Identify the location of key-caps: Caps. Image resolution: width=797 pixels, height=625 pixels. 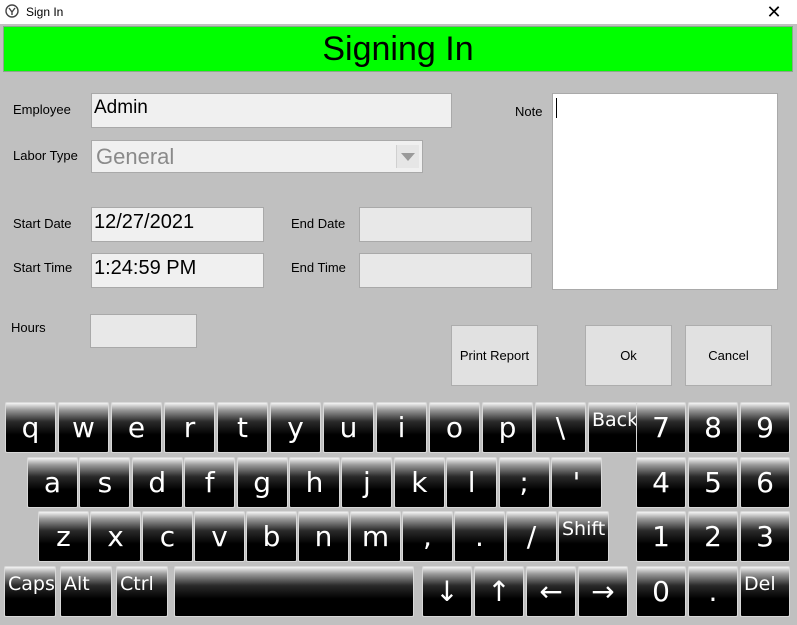
(30, 591).